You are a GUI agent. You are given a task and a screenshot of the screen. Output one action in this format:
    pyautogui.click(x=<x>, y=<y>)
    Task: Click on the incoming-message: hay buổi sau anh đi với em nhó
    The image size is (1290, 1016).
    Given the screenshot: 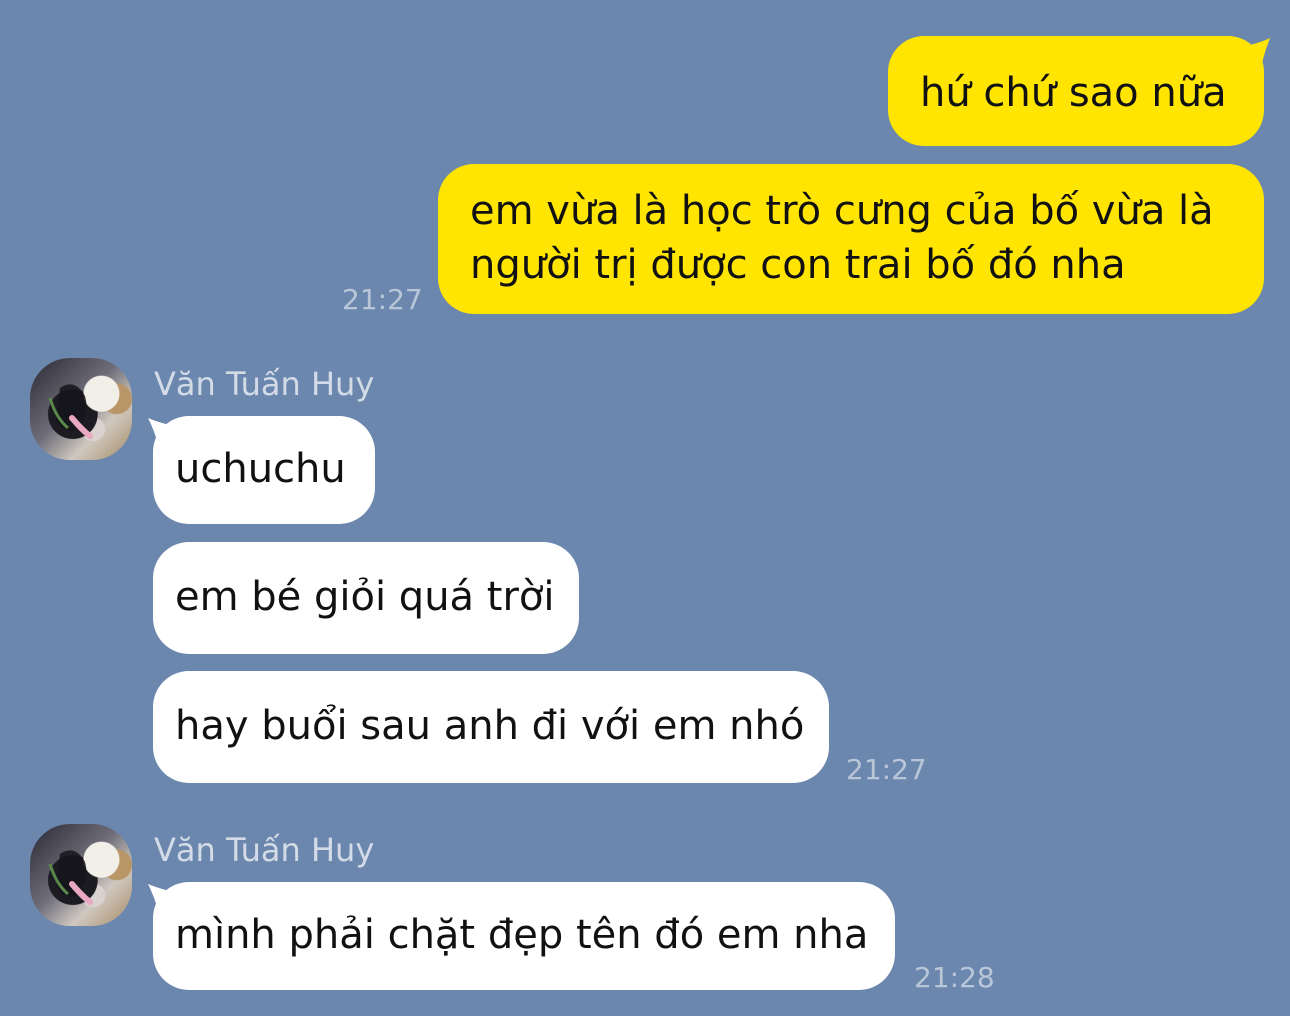 What is the action you would take?
    pyautogui.click(x=491, y=727)
    